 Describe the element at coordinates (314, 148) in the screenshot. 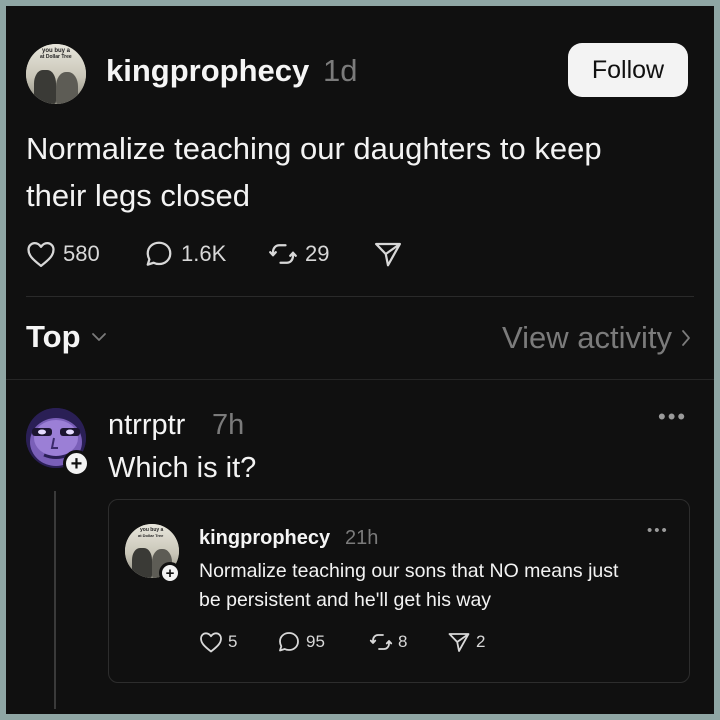

I see `post-text-line: Normalize teaching our daughters to keep` at that location.